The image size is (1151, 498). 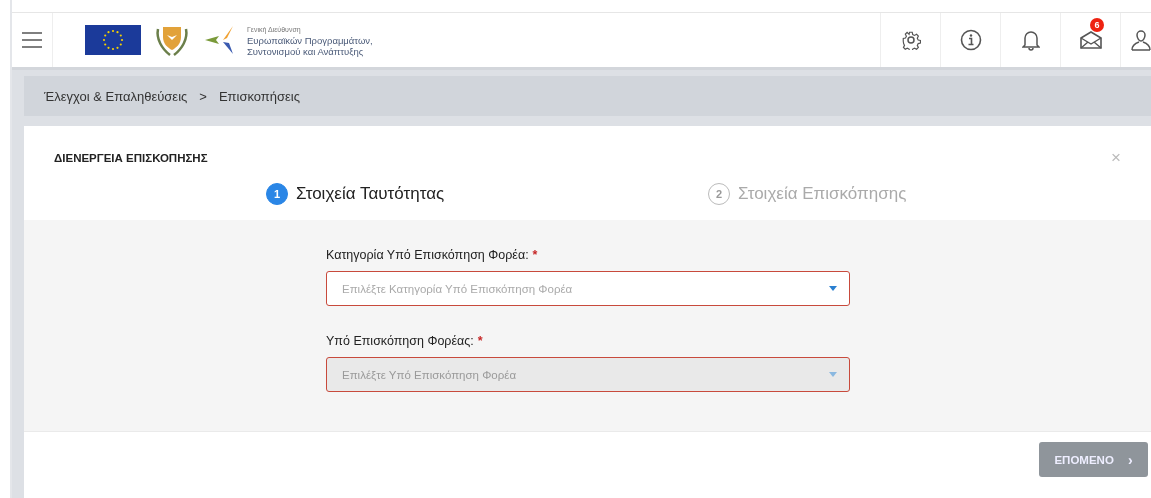 I want to click on logo-text: Συντονισμού και Ανάπτυξης, so click(x=305, y=51).